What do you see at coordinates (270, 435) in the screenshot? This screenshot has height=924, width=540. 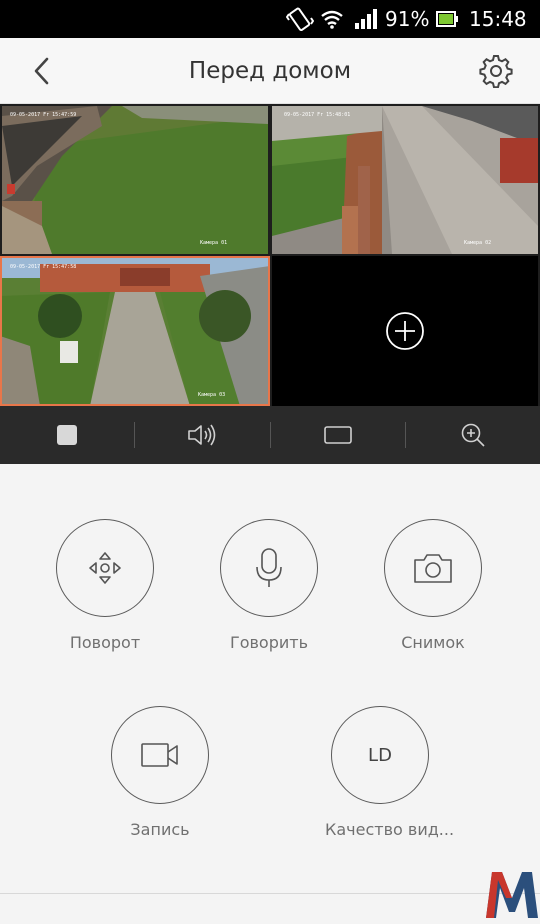 I see `playback-toolbar` at bounding box center [270, 435].